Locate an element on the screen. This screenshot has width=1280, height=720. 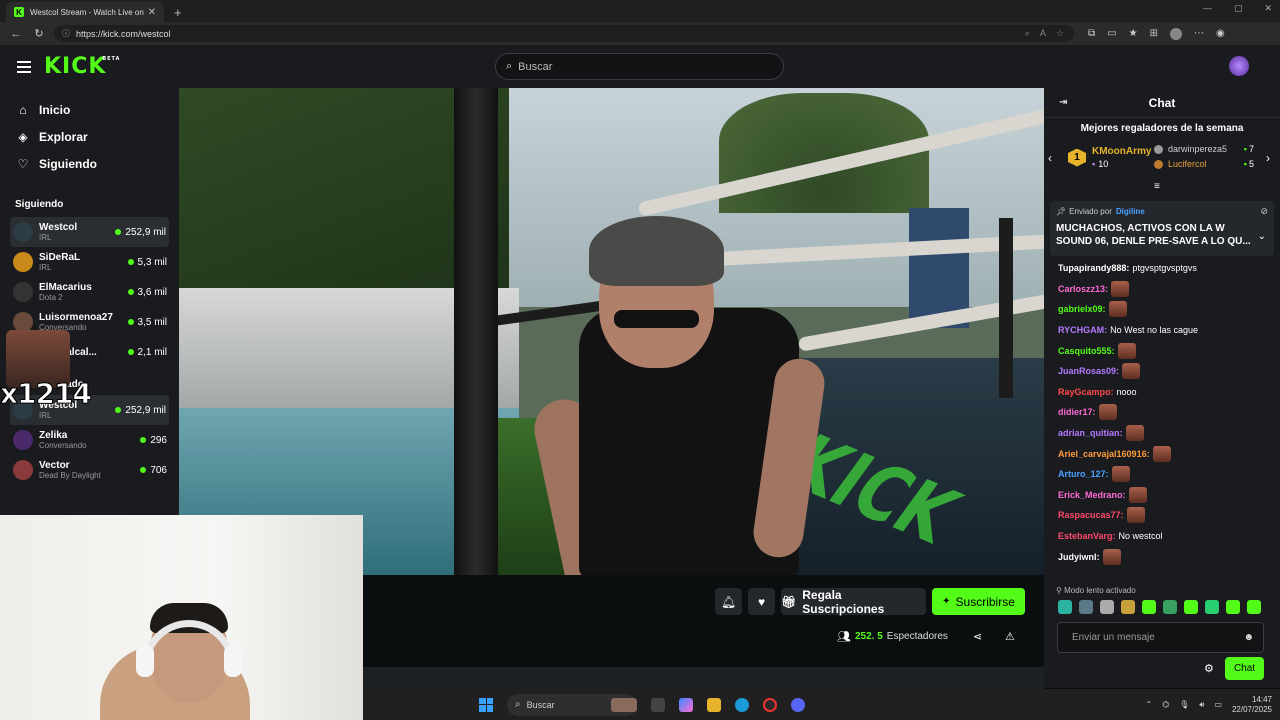
chat-username: Judyiwnl: is located at coordinates (1079, 557).